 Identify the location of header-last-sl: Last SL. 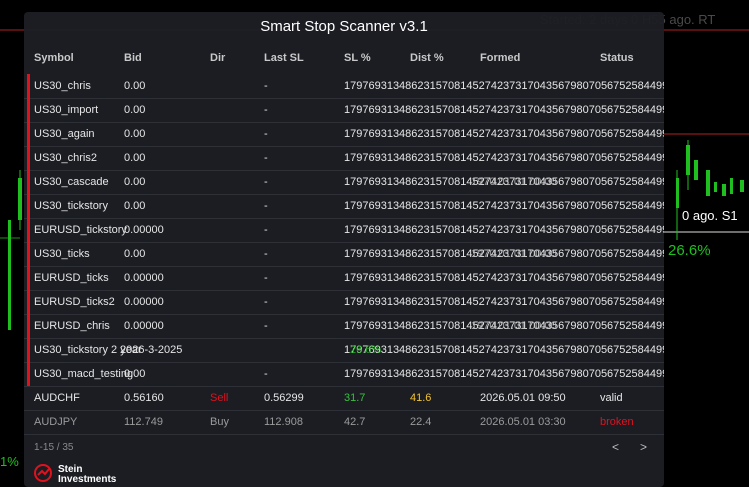
(284, 58).